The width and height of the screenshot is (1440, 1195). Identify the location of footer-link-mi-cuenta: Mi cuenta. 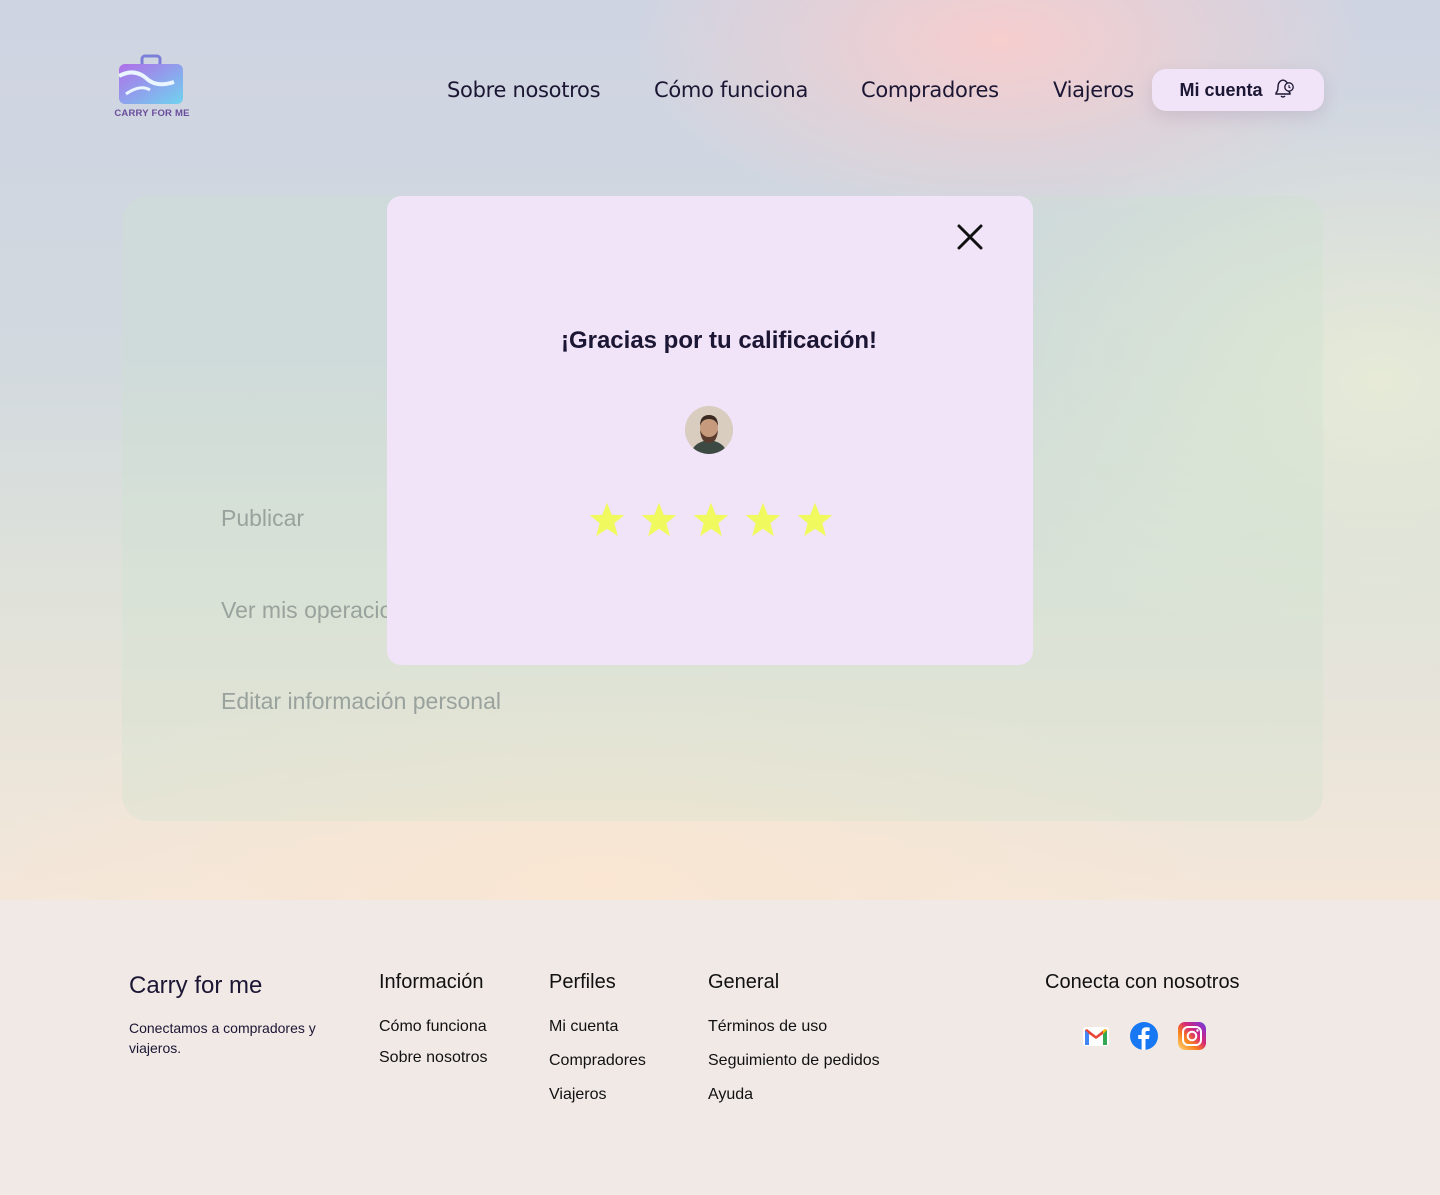
(583, 1027).